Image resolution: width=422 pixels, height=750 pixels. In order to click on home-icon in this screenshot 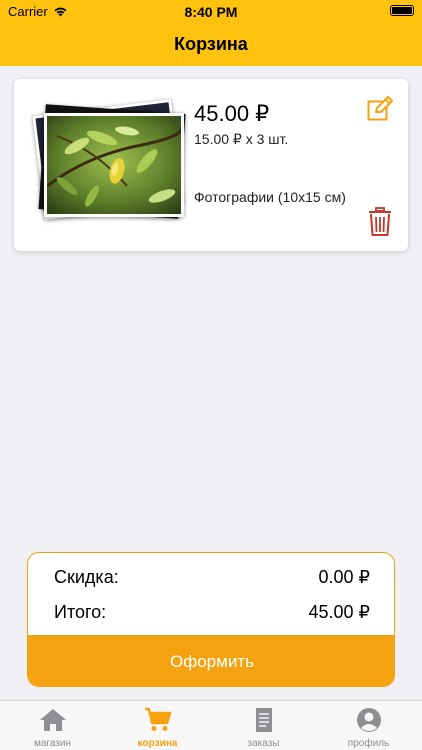, I will do `click(53, 720)`.